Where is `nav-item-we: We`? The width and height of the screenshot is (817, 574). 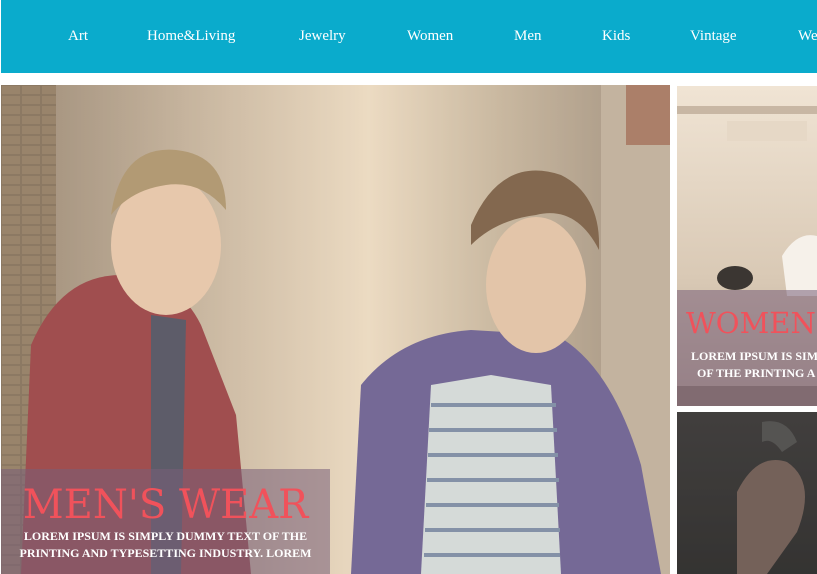
nav-item-we: We is located at coordinates (807, 36).